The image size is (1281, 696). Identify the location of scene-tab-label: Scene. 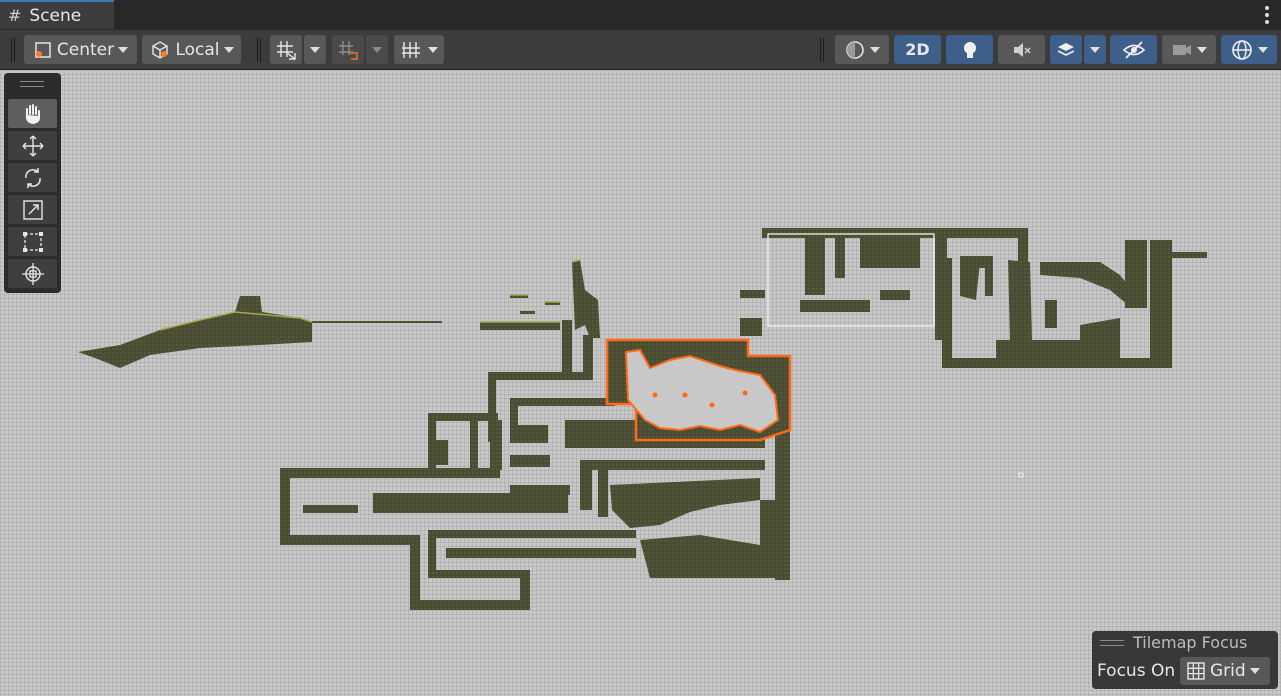
(55, 15).